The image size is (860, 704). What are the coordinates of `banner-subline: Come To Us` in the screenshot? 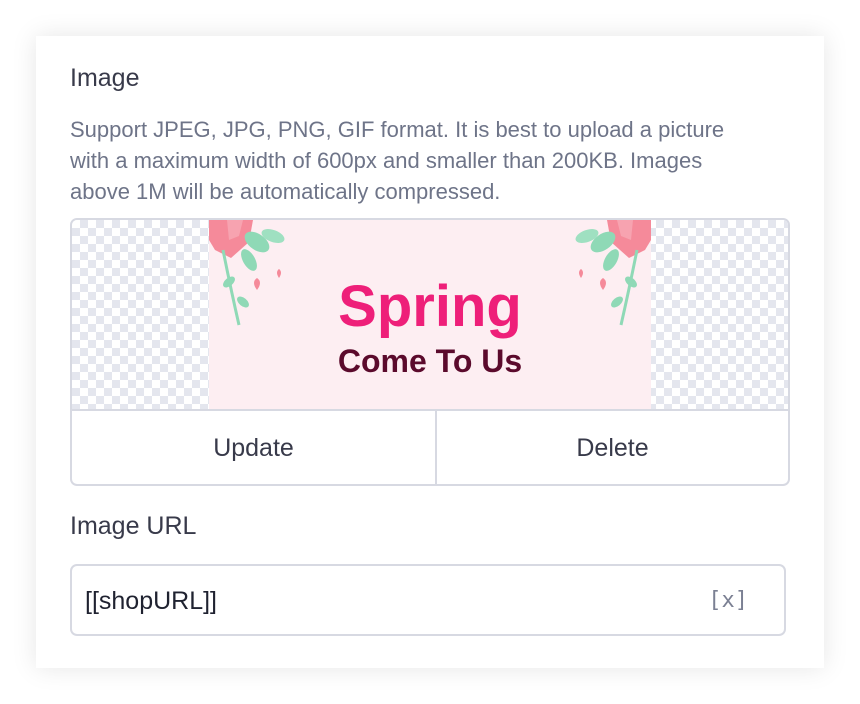 It's located at (430, 361).